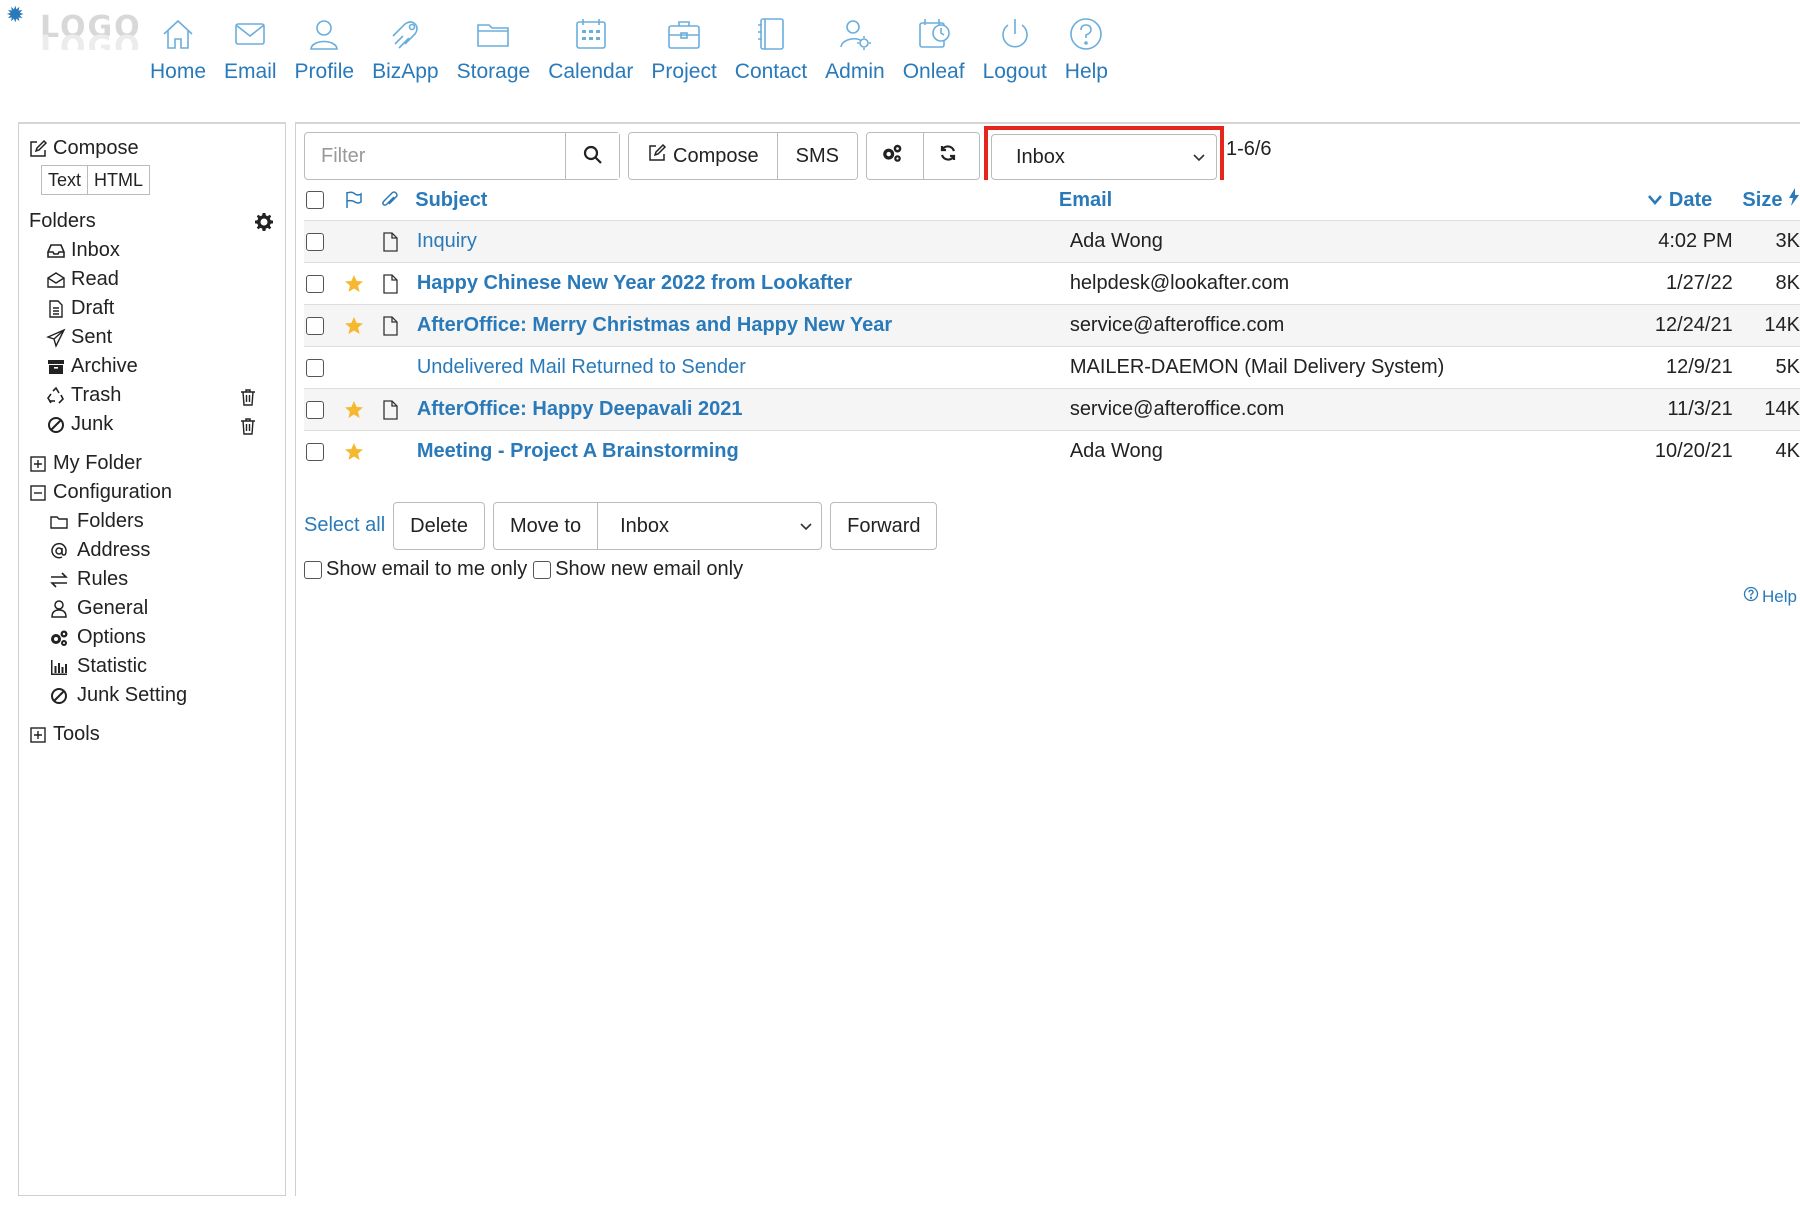 The image size is (1800, 1212). Describe the element at coordinates (710, 526) in the screenshot. I see `move-target-select: Inbox` at that location.